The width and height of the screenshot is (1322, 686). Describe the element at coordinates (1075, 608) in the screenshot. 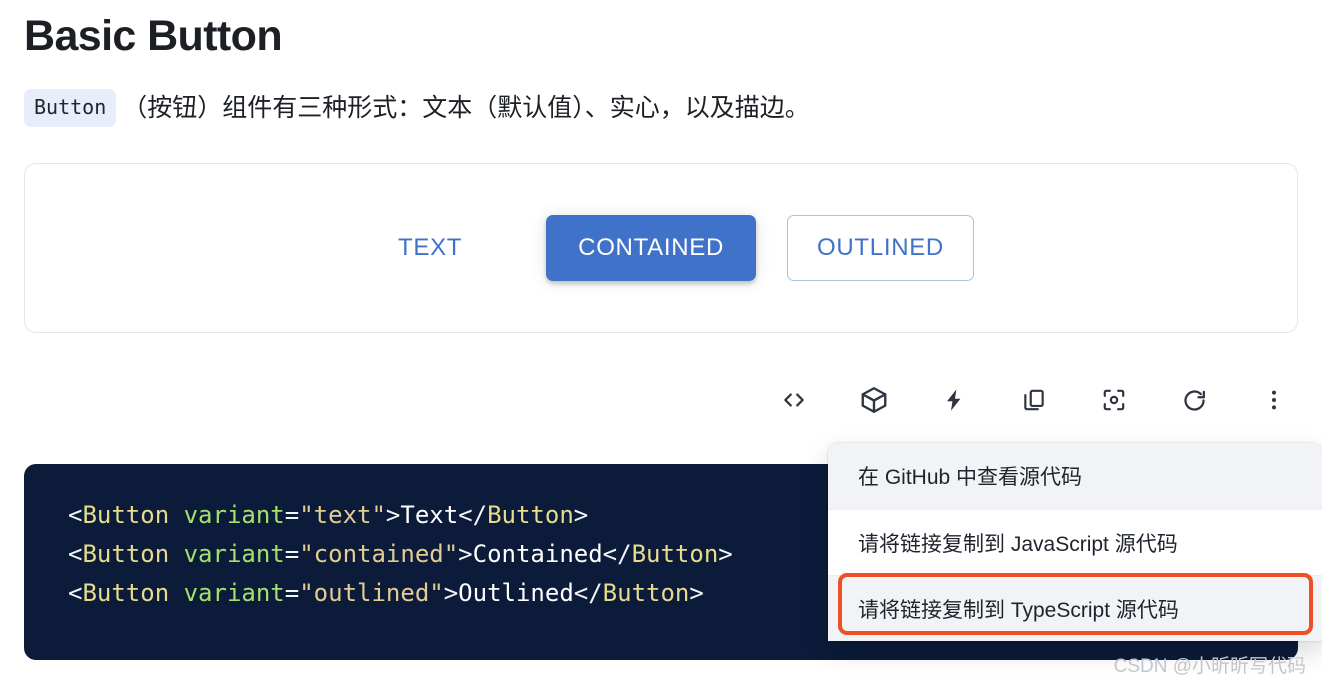

I see `menu-item-copy-typescript-source: 请将链接复制到 TypeScript 源代码` at that location.